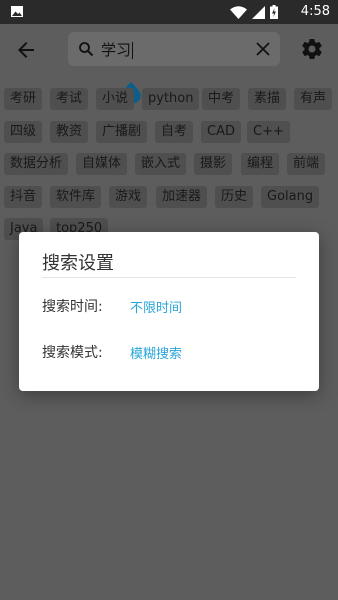 The width and height of the screenshot is (338, 600). Describe the element at coordinates (78, 263) in the screenshot. I see `dialog-title: 搜索设置` at that location.